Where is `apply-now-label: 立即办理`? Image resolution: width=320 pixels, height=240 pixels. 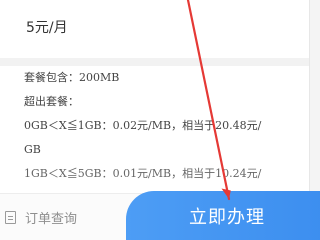 apply-now-label: 立即办理 is located at coordinates (227, 217).